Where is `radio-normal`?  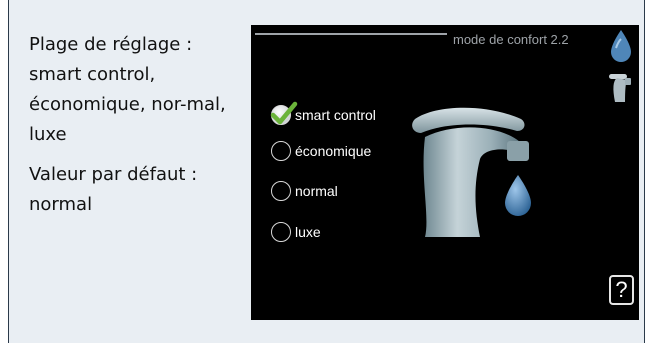 radio-normal is located at coordinates (281, 191).